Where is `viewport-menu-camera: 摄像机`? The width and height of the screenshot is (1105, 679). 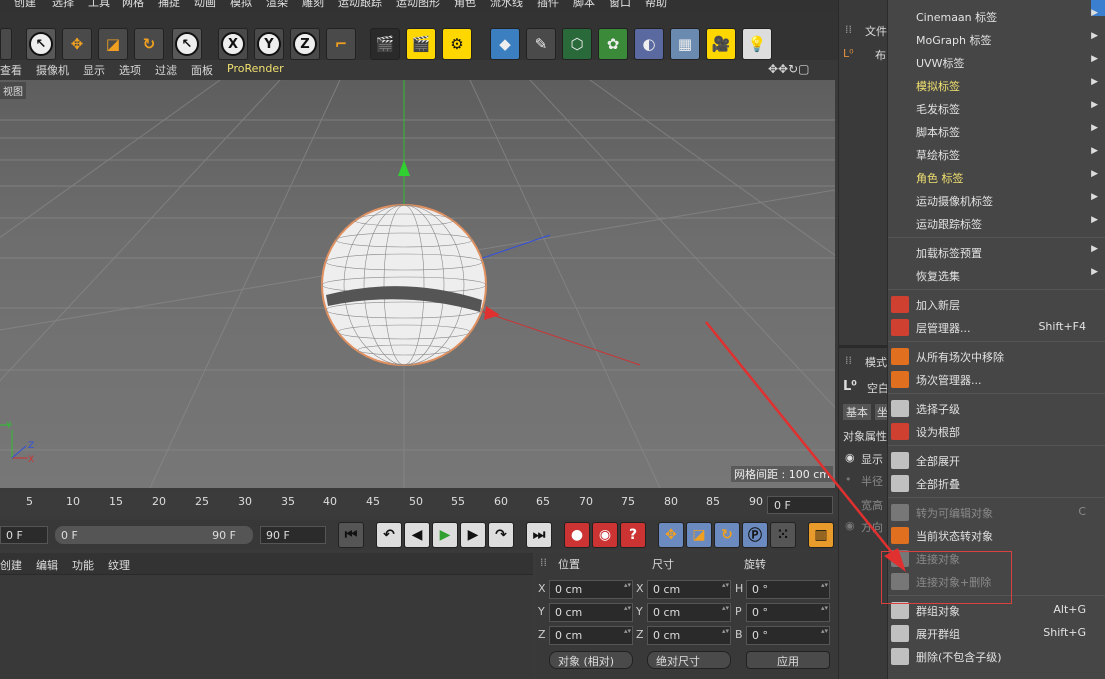
viewport-menu-camera: 摄像机 is located at coordinates (52, 70).